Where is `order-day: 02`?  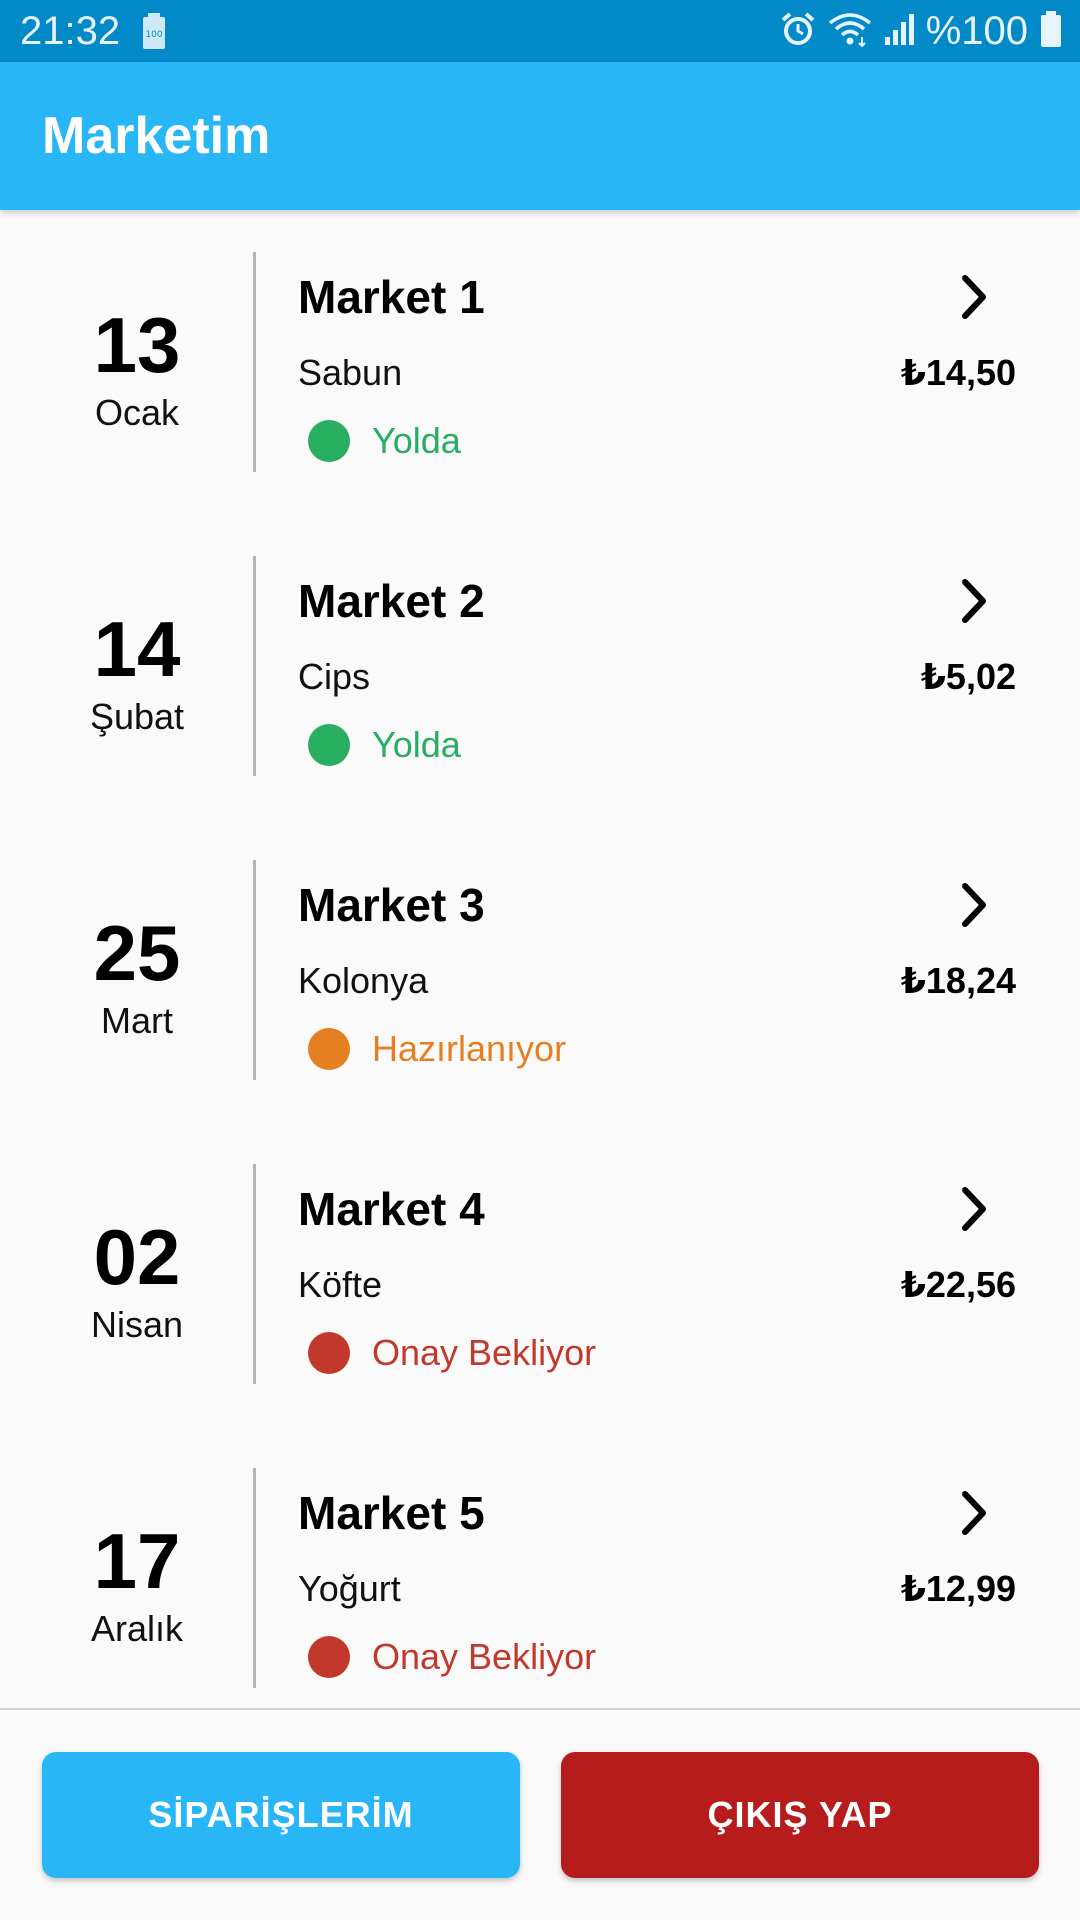 order-day: 02 is located at coordinates (137, 1257).